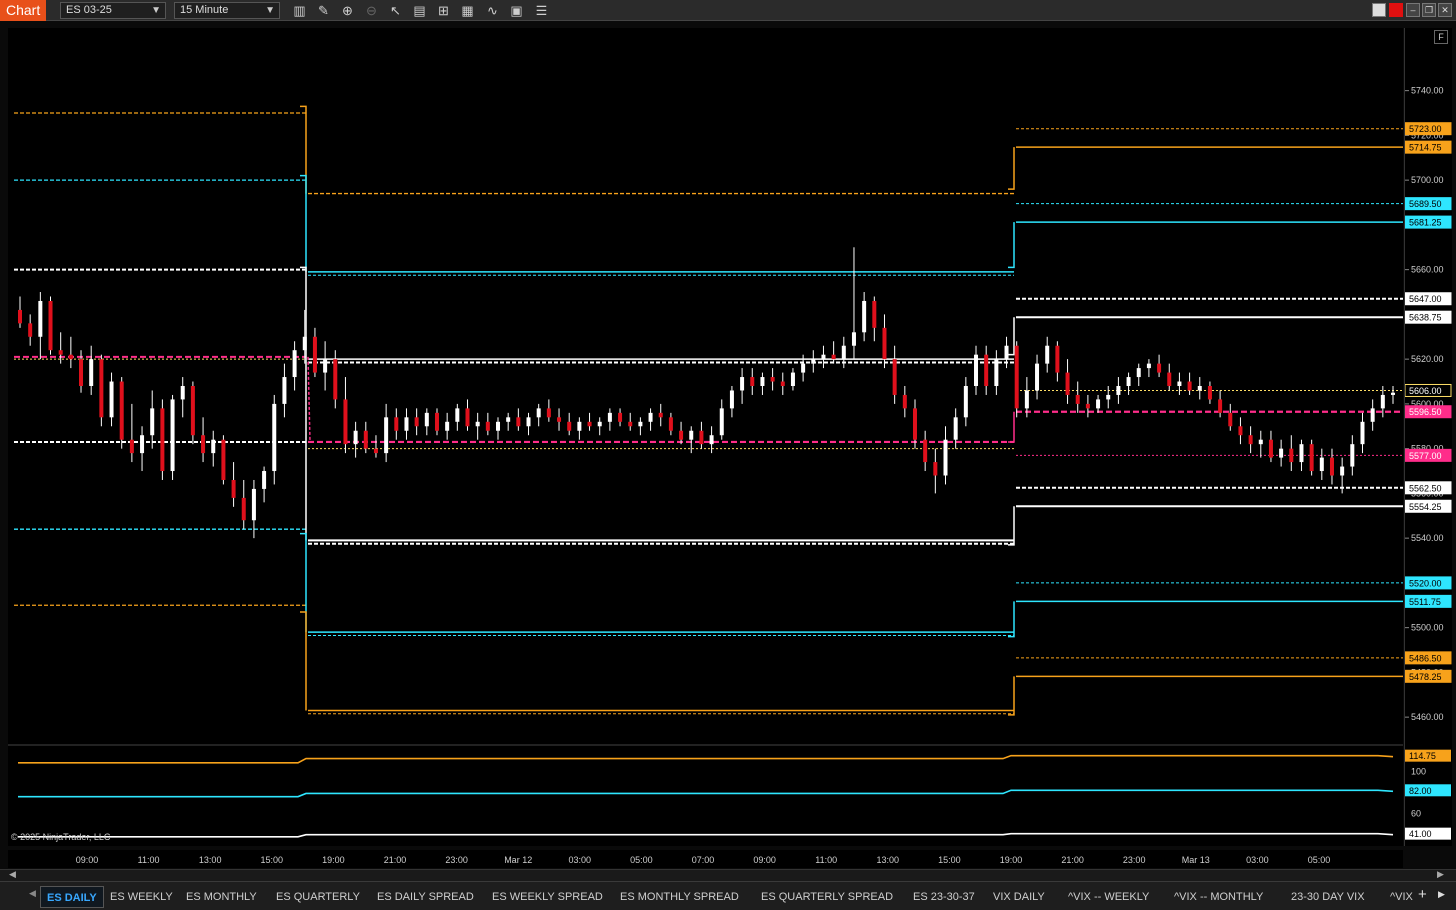 The height and width of the screenshot is (910, 1456). Describe the element at coordinates (323, 10) in the screenshot. I see `drawing-tool-icon: ✎` at that location.